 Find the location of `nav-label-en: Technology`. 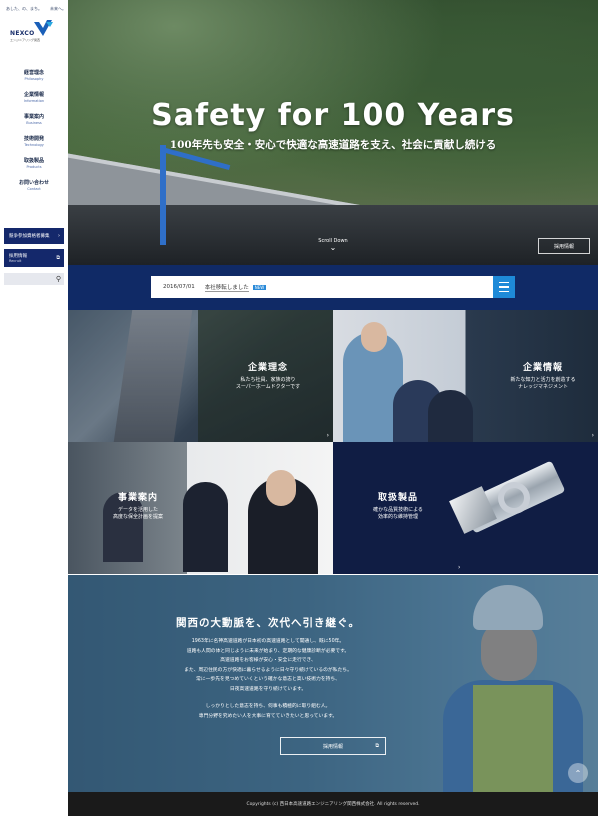

nav-label-en: Technology is located at coordinates (34, 145).